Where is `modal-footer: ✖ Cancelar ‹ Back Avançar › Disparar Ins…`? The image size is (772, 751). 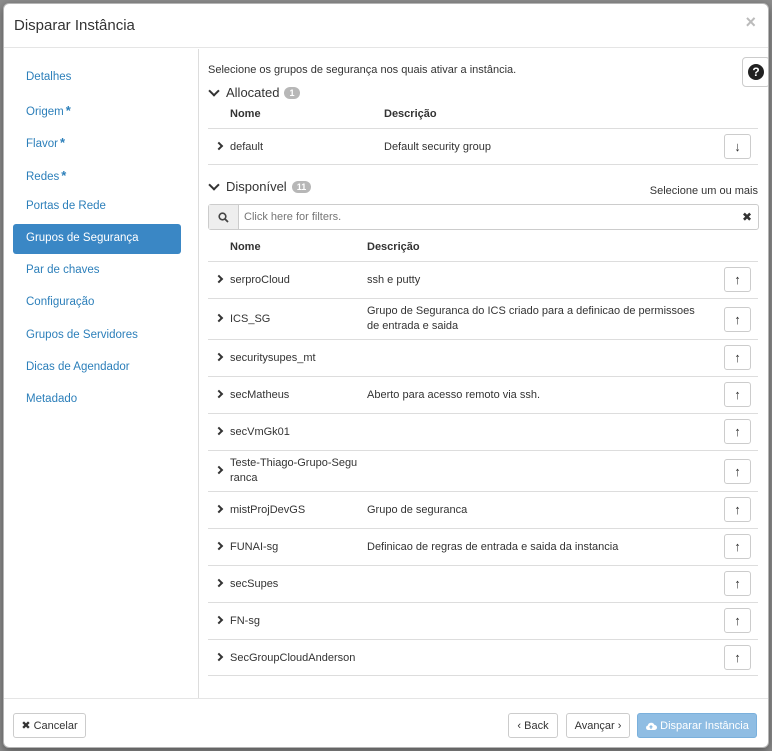 modal-footer: ✖ Cancelar ‹ Back Avançar › Disparar Ins… is located at coordinates (386, 722).